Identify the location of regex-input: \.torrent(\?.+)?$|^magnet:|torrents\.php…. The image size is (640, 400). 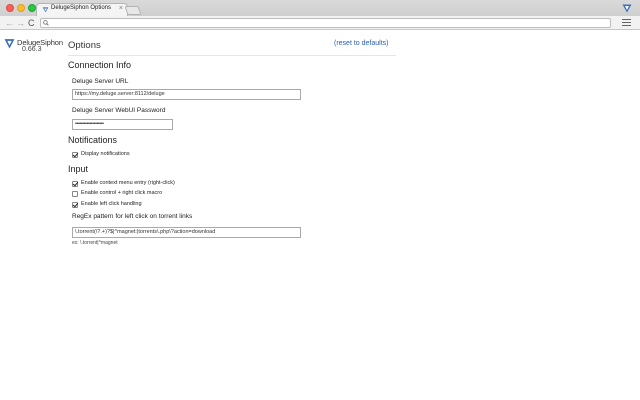
(186, 232).